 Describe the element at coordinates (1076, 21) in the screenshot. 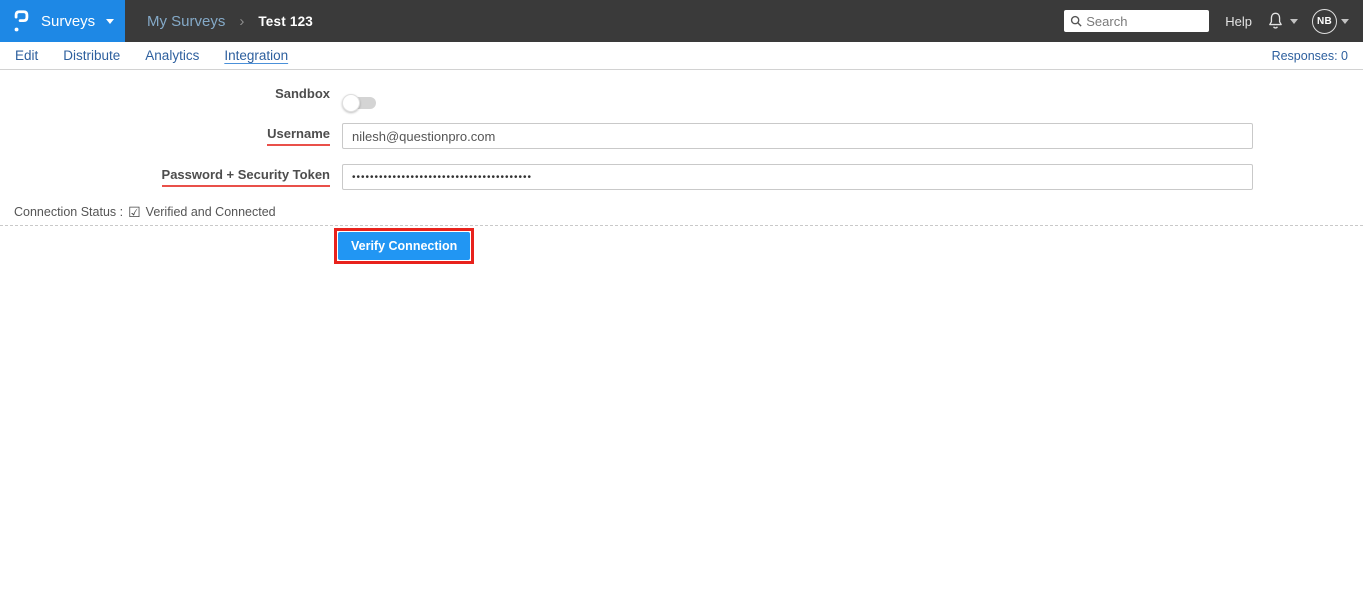

I see `search-icon` at that location.